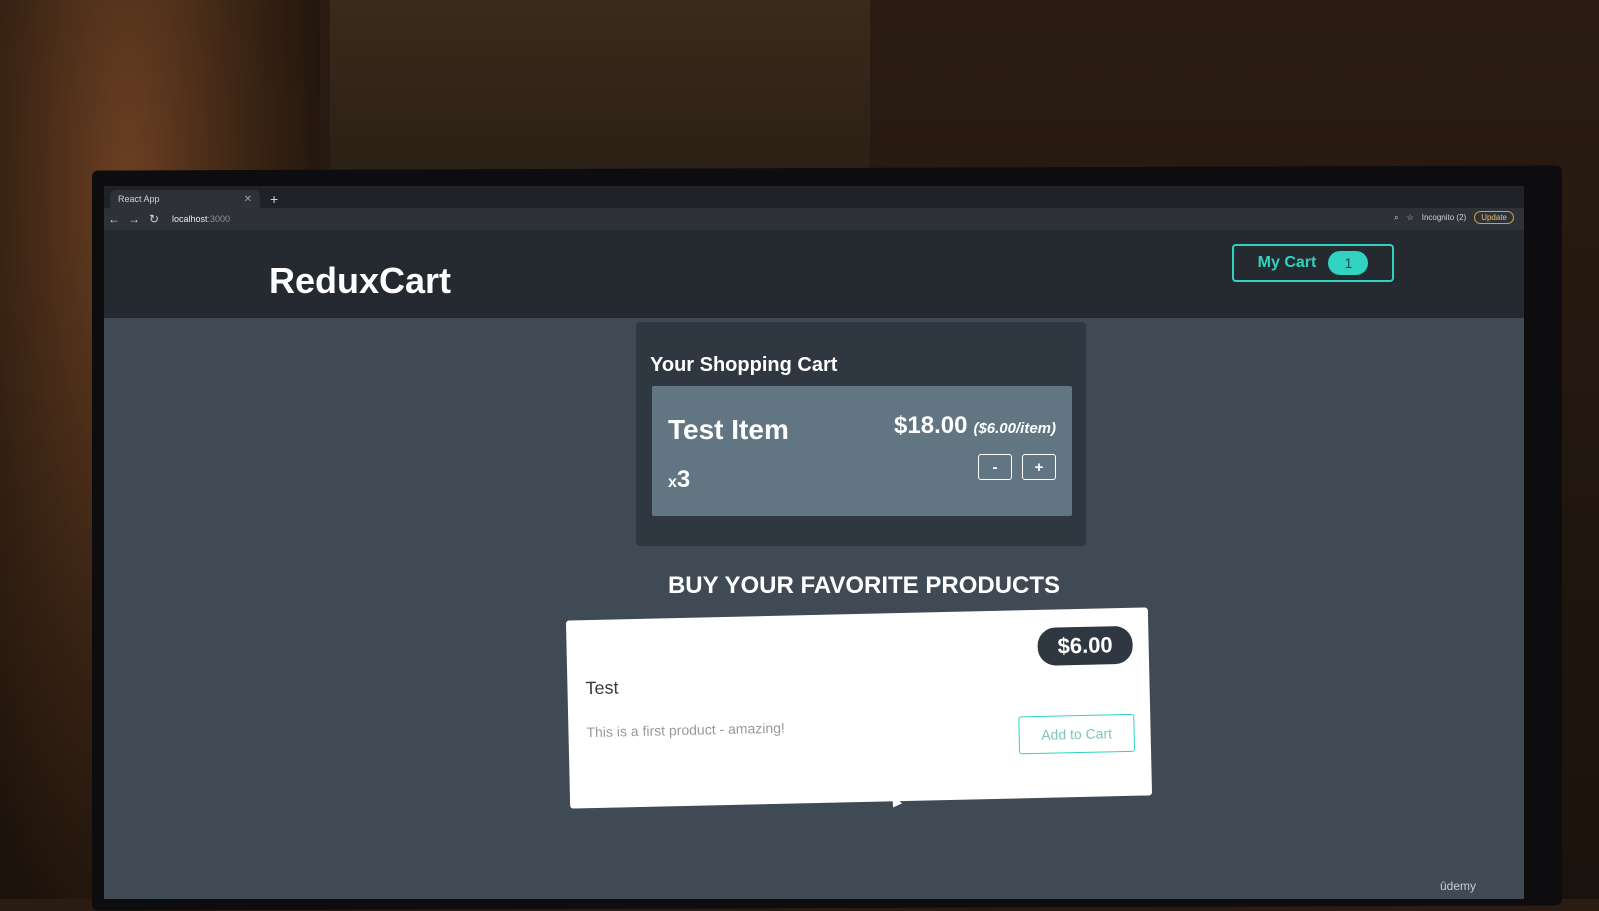  I want to click on url-field: localhost:3000, so click(201, 219).